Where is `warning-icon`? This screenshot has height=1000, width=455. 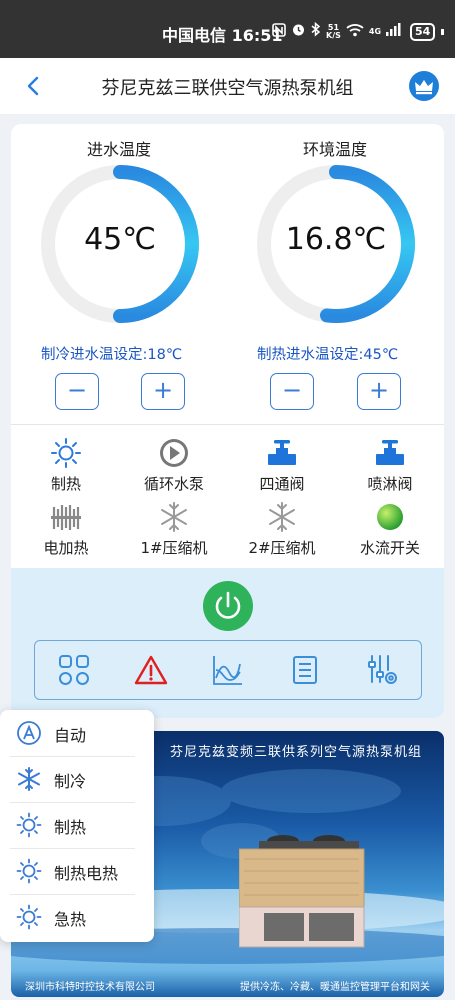 warning-icon is located at coordinates (151, 670).